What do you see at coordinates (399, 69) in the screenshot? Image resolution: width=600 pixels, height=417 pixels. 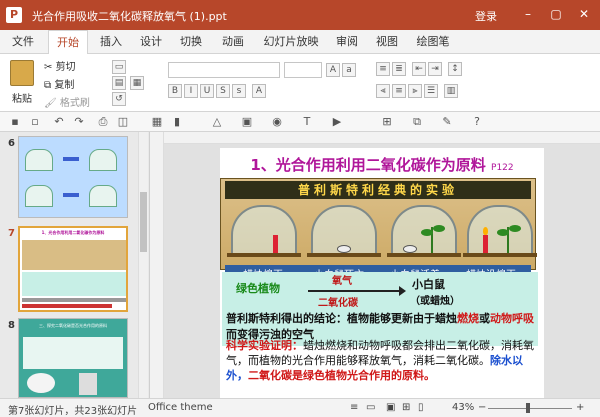 I see `numbering-icon: ≣` at bounding box center [399, 69].